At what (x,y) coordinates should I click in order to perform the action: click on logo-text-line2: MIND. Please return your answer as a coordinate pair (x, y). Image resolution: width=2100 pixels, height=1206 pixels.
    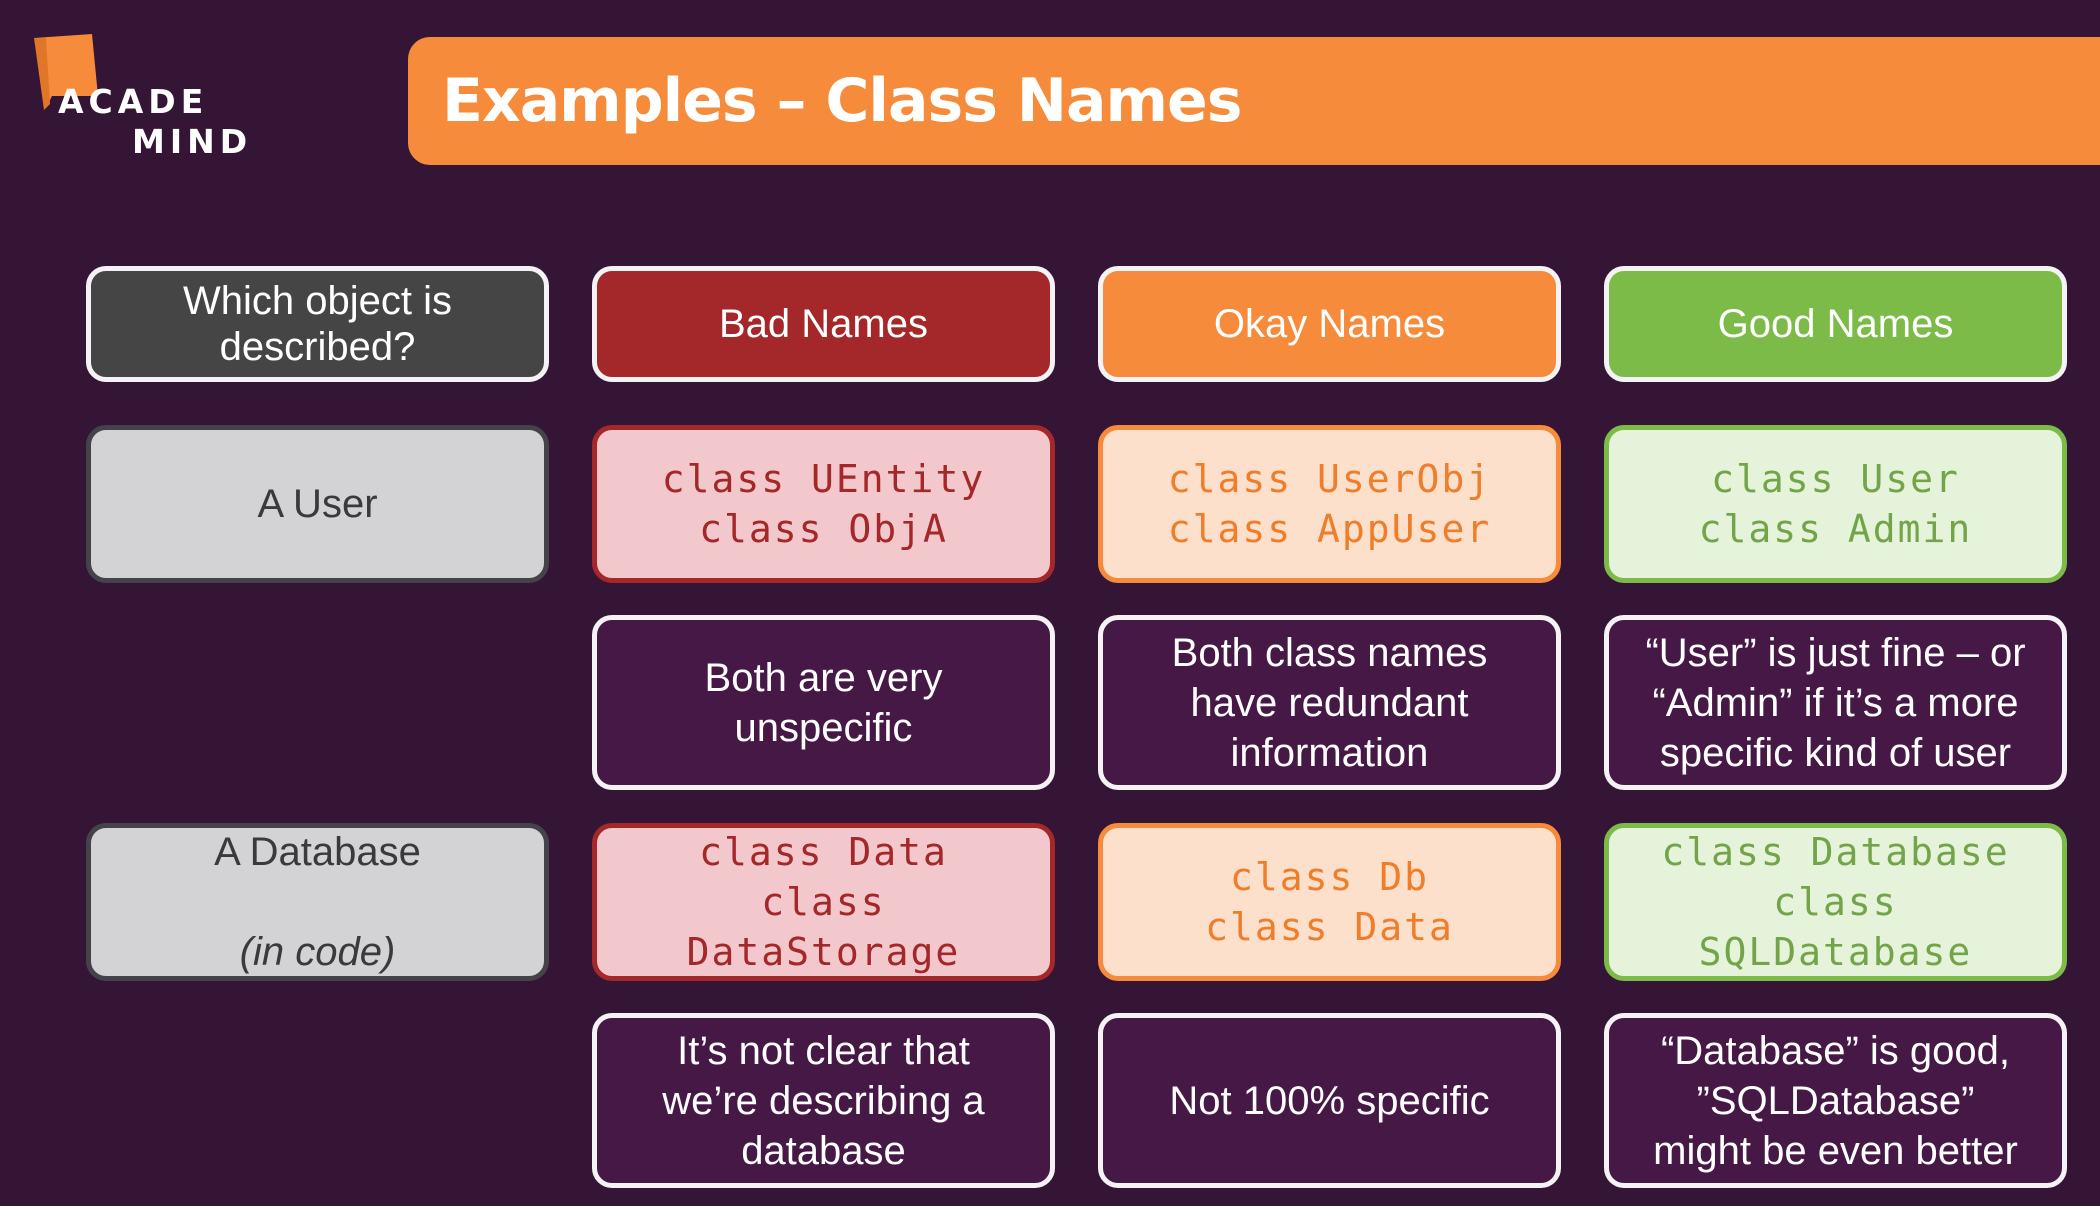
    Looking at the image, I should click on (192, 141).